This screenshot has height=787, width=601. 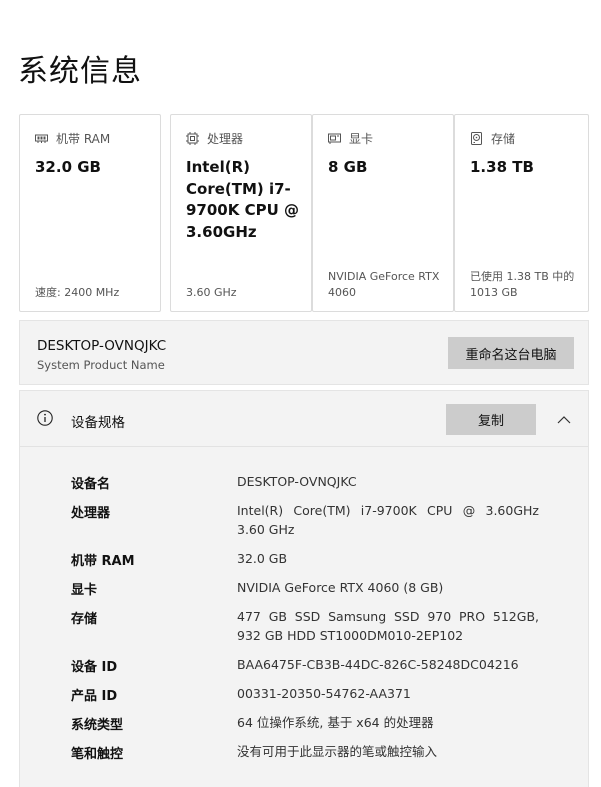 What do you see at coordinates (503, 139) in the screenshot?
I see `card-label: 存储` at bounding box center [503, 139].